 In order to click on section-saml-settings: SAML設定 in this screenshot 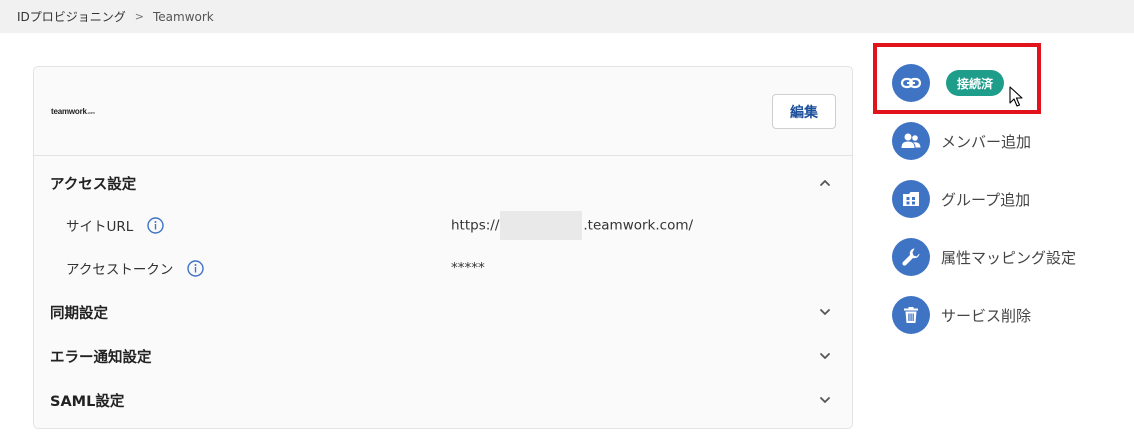, I will do `click(443, 400)`.